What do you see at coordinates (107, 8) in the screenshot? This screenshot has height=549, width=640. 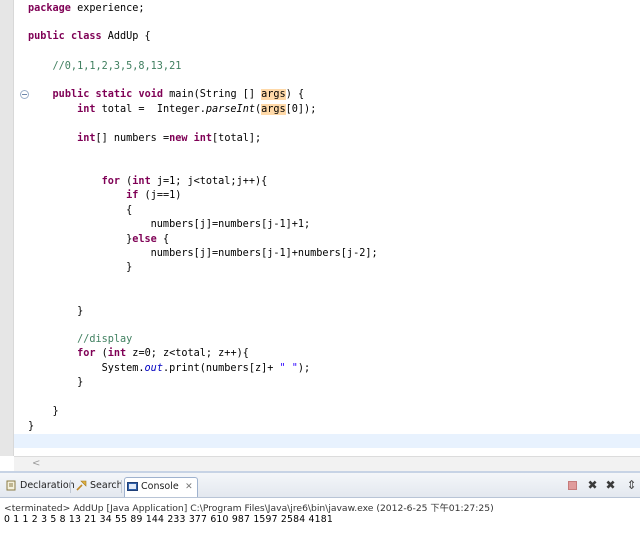 I see `code-token: experience;` at bounding box center [107, 8].